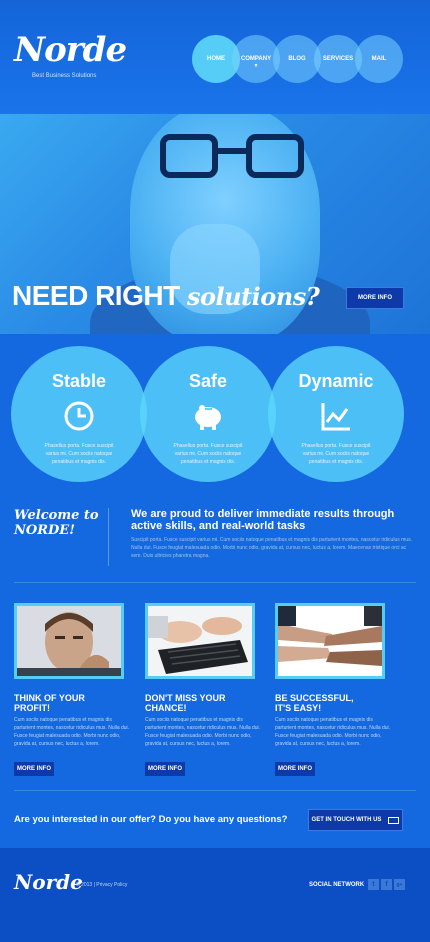  I want to click on footer-logo: Norde, so click(48, 882).